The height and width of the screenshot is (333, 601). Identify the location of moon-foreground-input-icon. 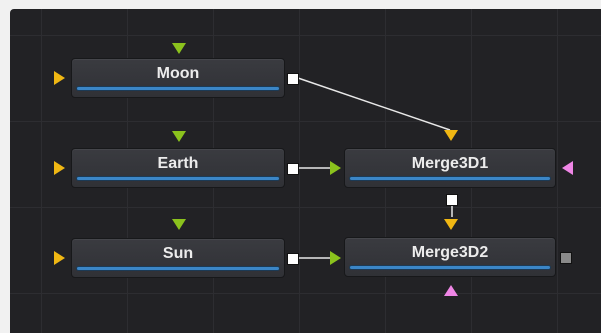
(179, 48).